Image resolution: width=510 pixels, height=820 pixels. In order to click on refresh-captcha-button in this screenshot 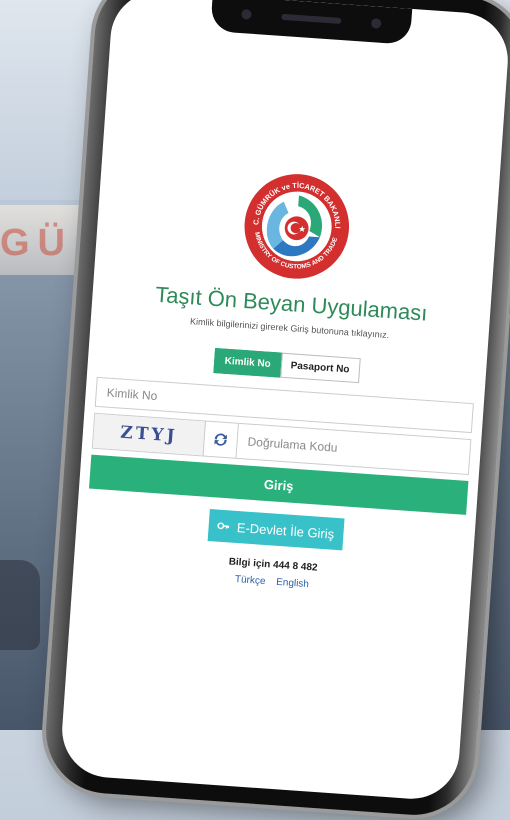, I will do `click(221, 439)`.